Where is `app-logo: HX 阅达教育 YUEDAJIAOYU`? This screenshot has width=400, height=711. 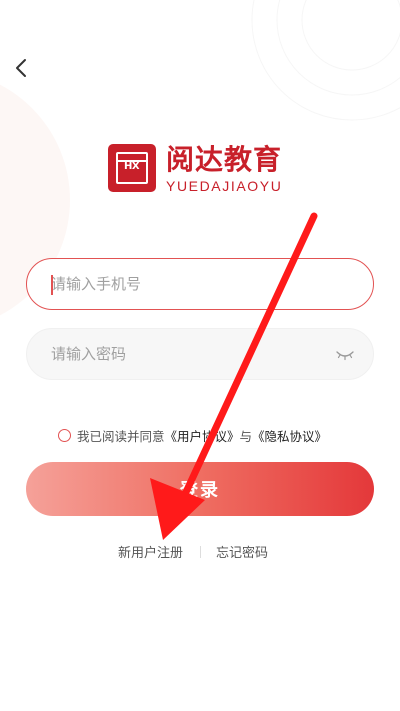 app-logo: HX 阅达教育 YUEDAJIAOYU is located at coordinates (201, 170).